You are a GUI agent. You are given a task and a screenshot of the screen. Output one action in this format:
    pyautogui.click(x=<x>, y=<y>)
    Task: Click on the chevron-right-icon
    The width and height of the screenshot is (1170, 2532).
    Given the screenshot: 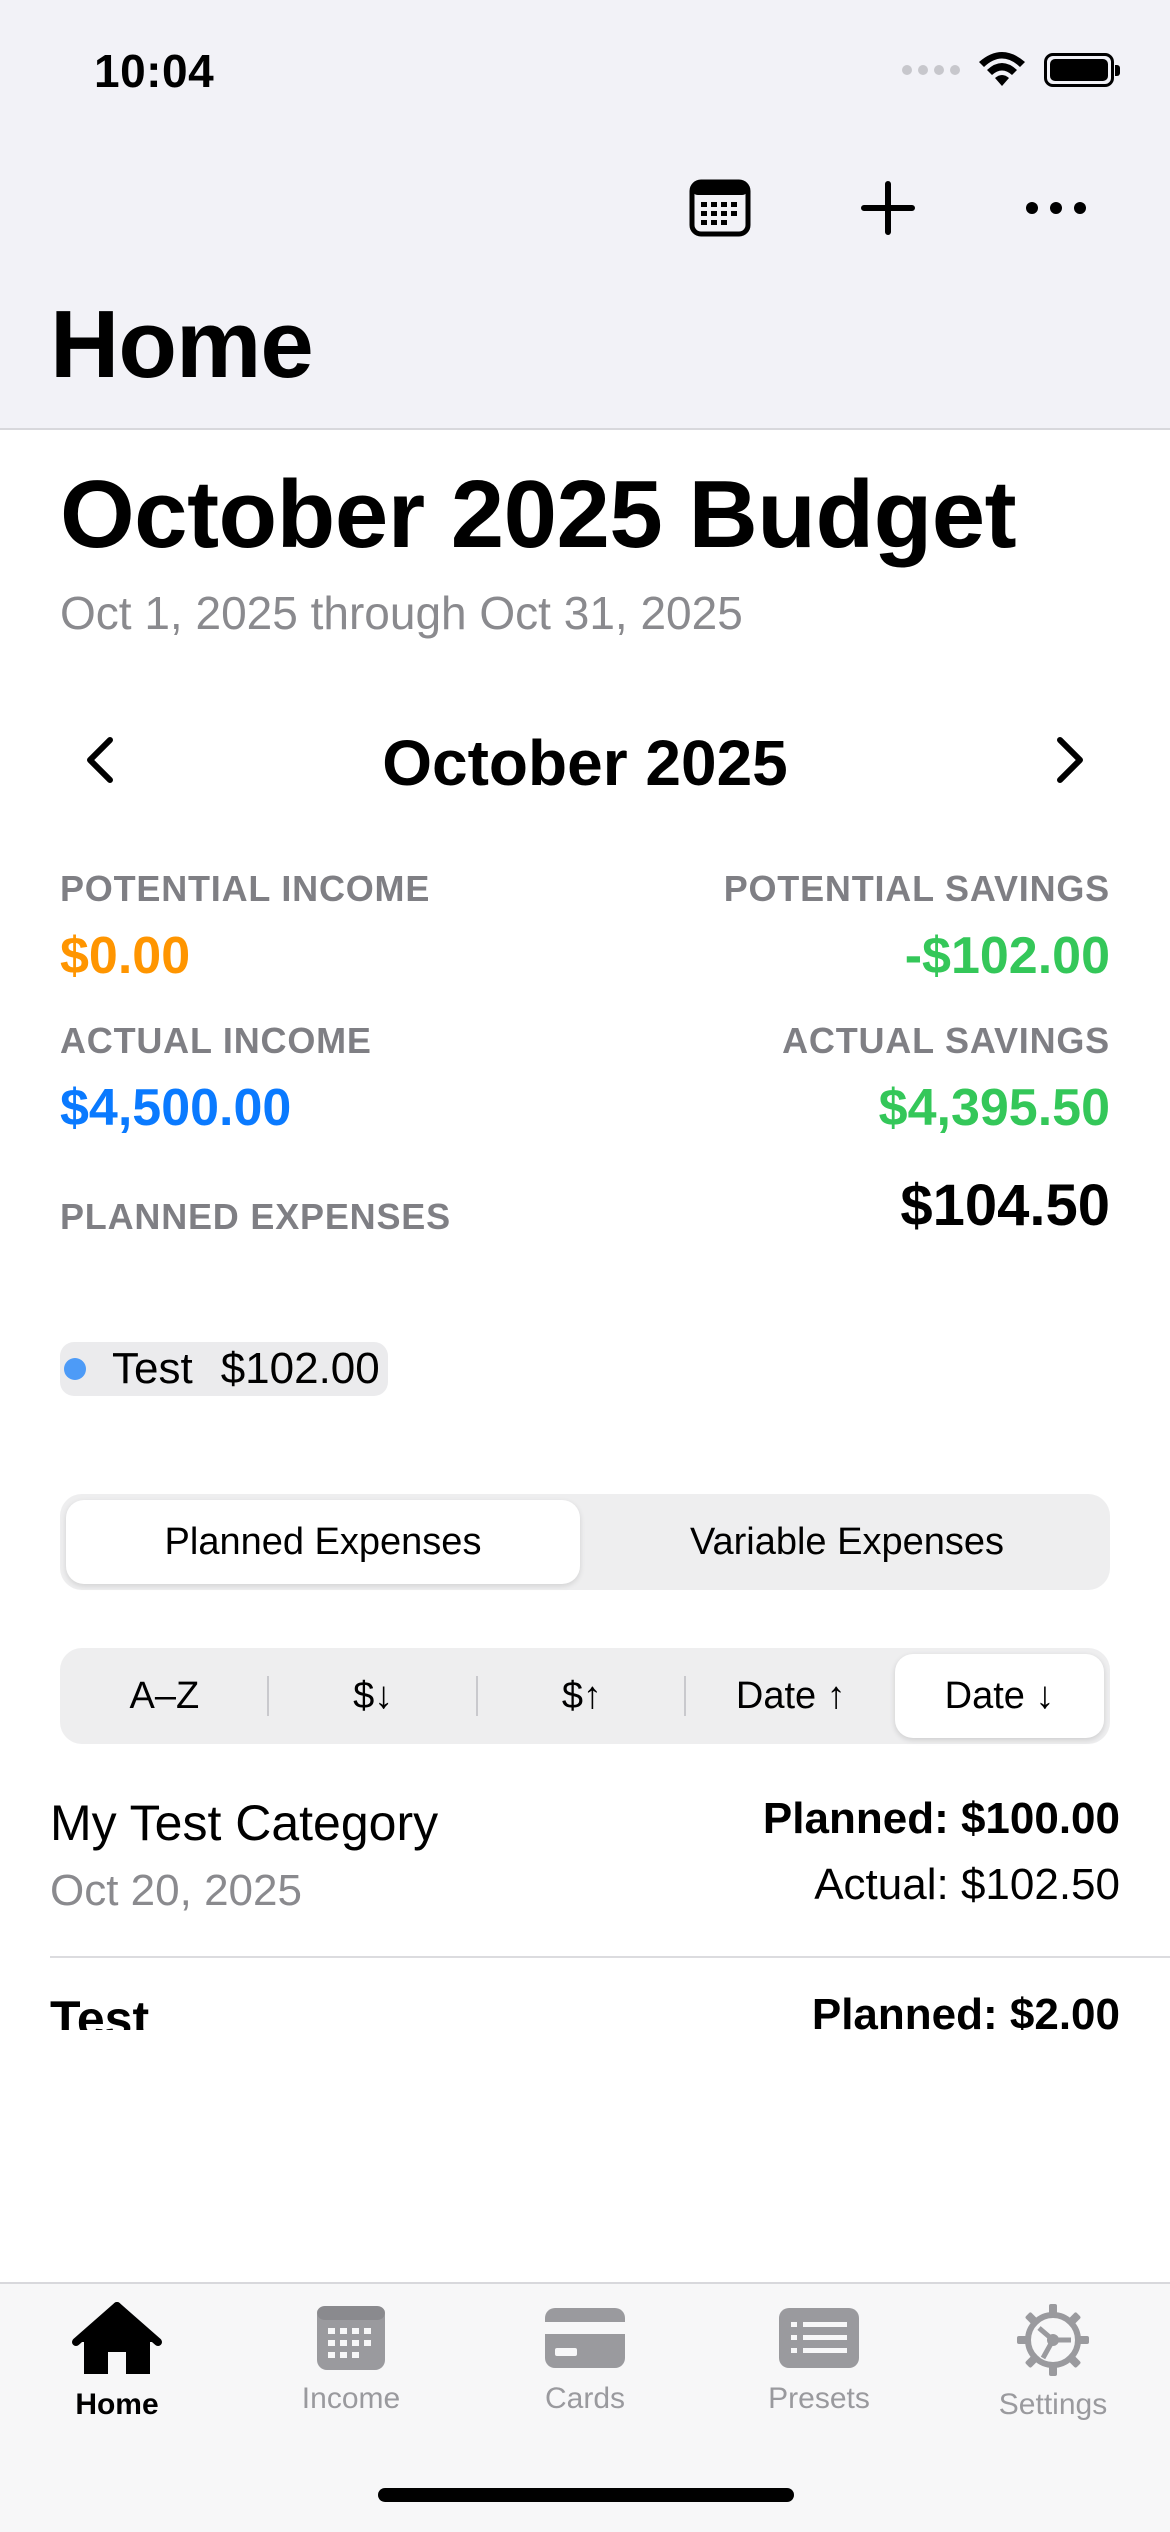 What is the action you would take?
    pyautogui.click(x=1070, y=760)
    